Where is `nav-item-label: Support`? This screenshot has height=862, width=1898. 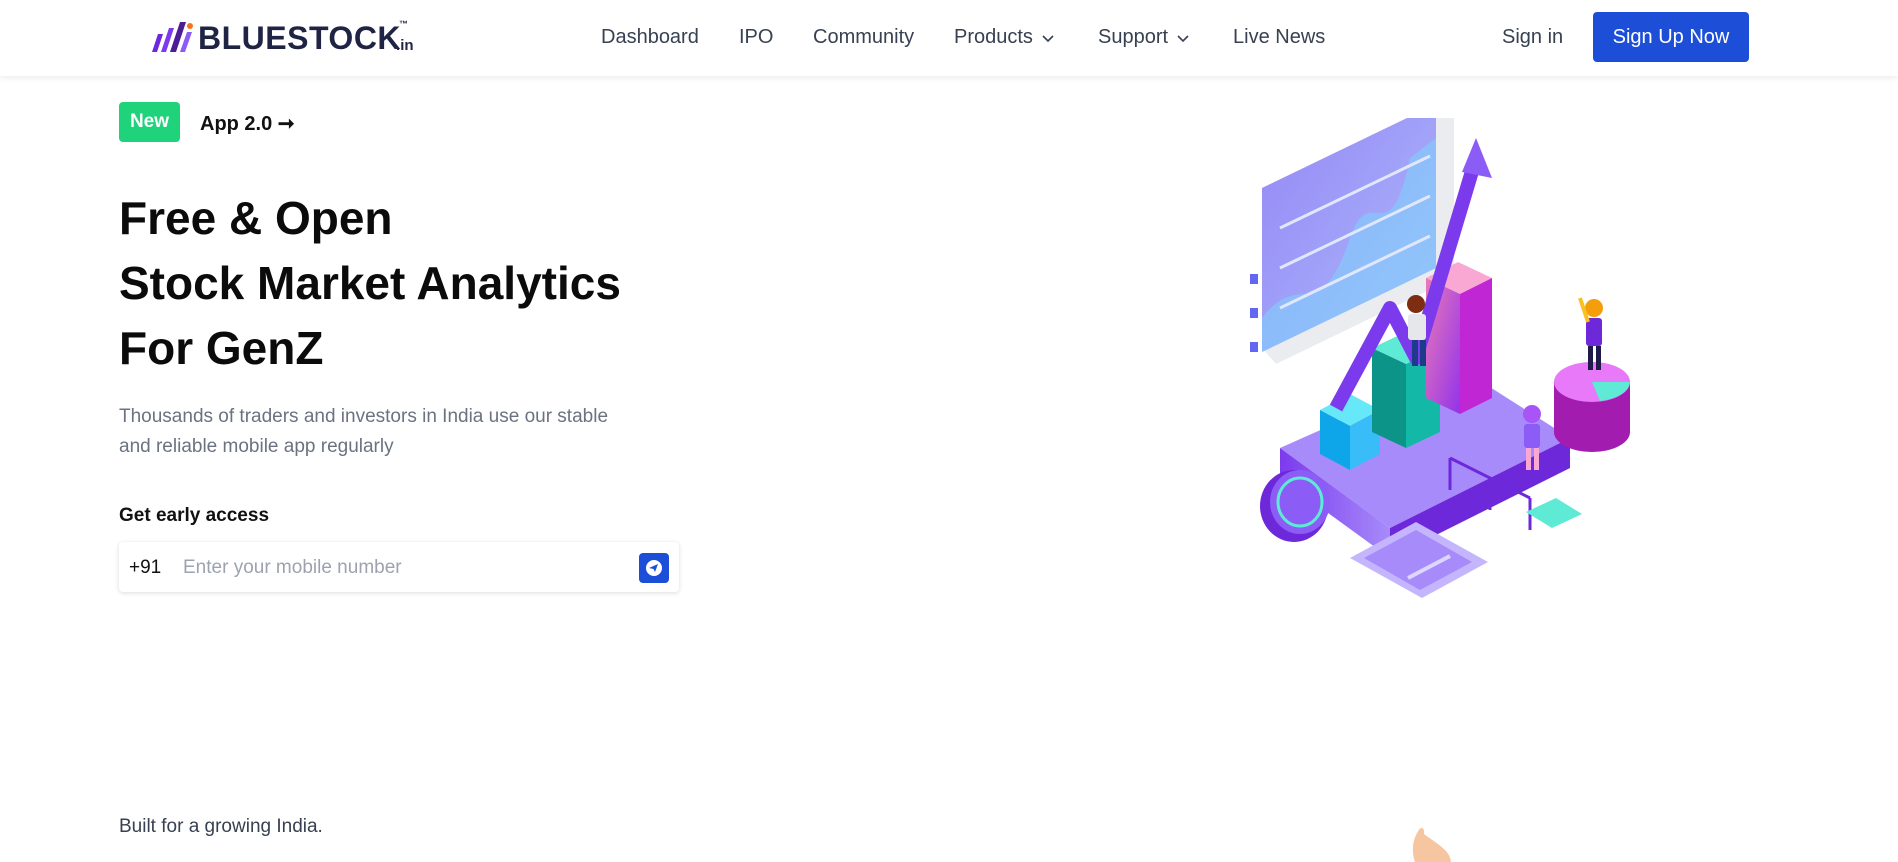 nav-item-label: Support is located at coordinates (1133, 37).